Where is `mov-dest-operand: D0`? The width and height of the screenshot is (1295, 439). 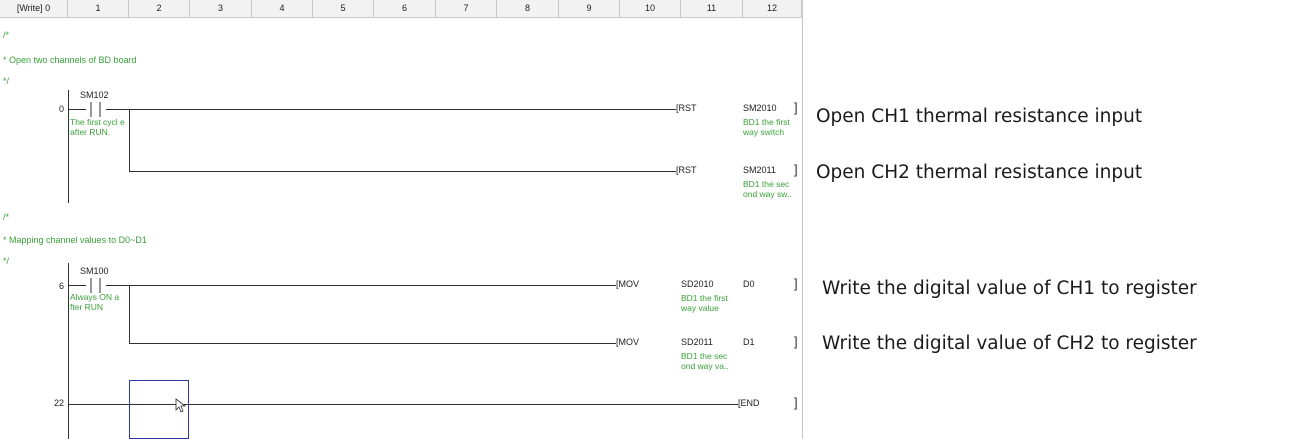 mov-dest-operand: D0 is located at coordinates (749, 284).